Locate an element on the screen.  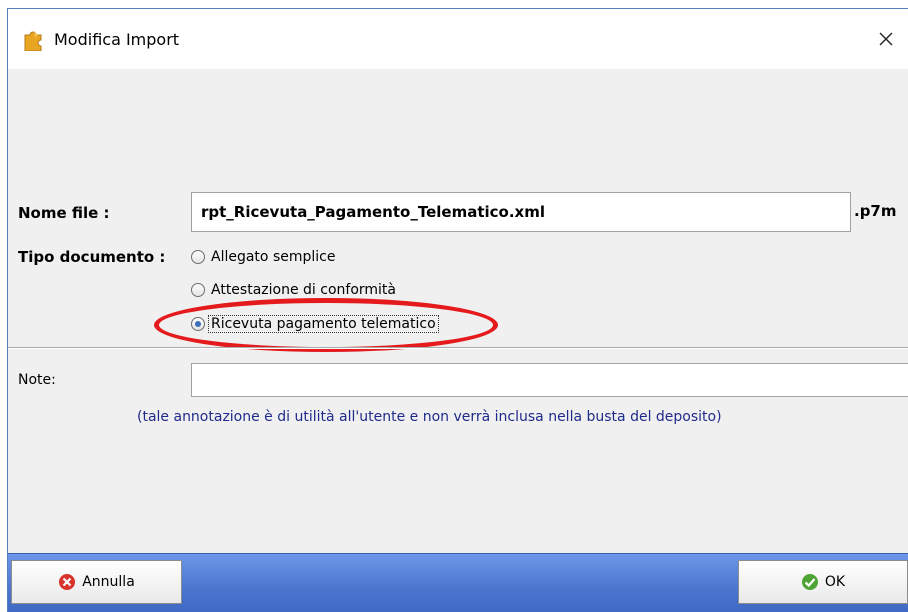
ok-label: OK is located at coordinates (835, 582).